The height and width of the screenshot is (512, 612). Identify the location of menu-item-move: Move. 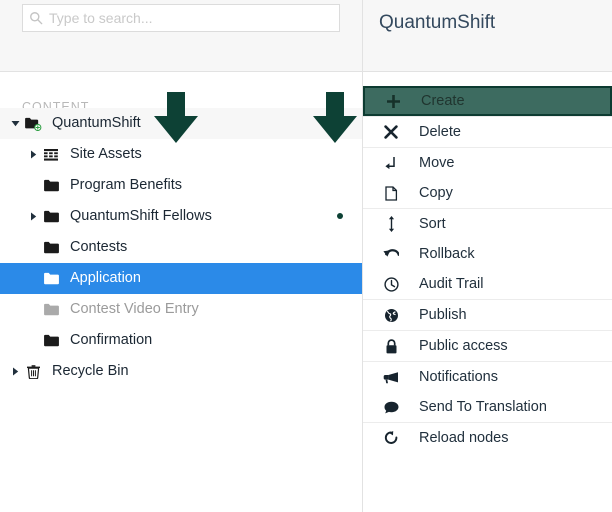
(487, 163).